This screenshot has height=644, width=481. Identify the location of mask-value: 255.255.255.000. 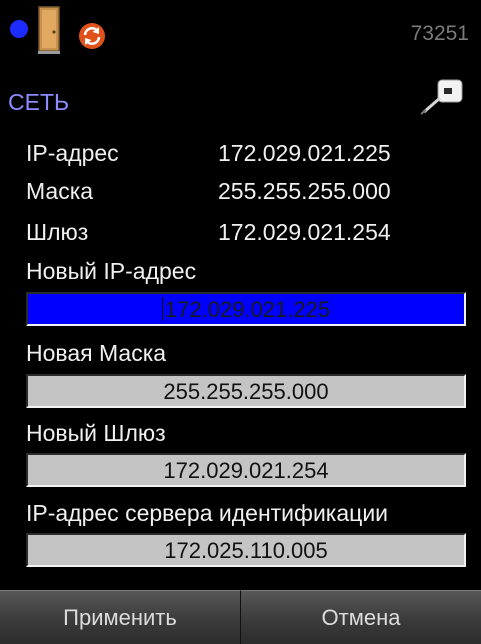
(304, 191).